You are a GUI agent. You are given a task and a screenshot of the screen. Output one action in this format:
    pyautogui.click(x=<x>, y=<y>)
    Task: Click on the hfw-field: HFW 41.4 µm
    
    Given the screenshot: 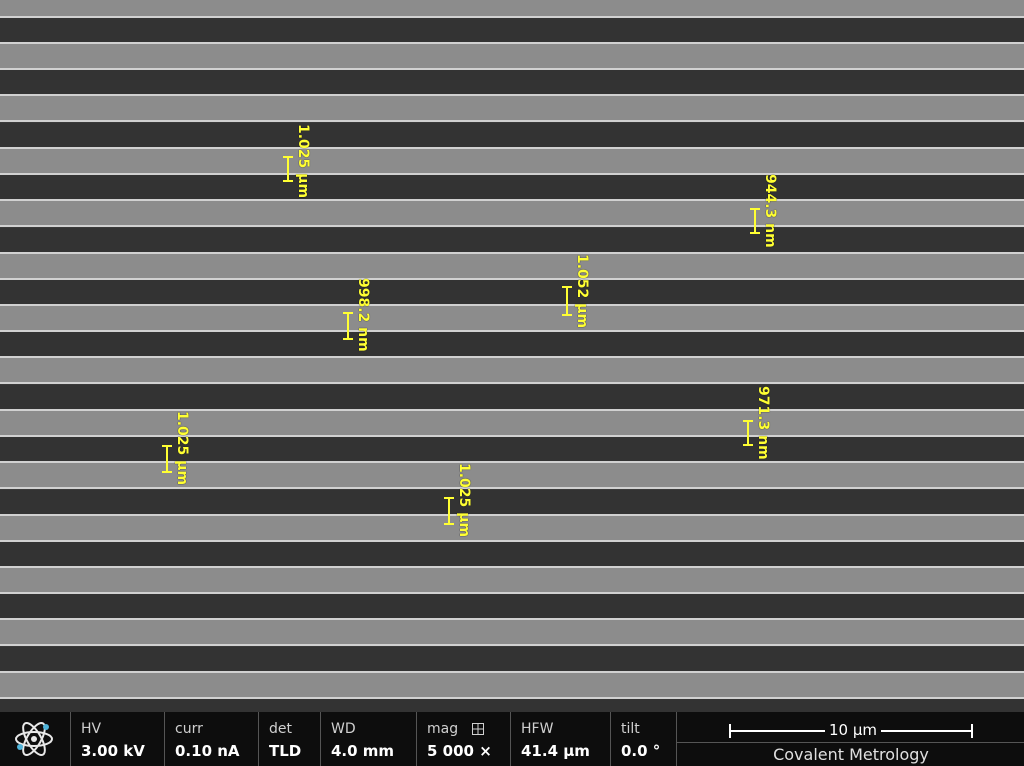 What is the action you would take?
    pyautogui.click(x=560, y=739)
    